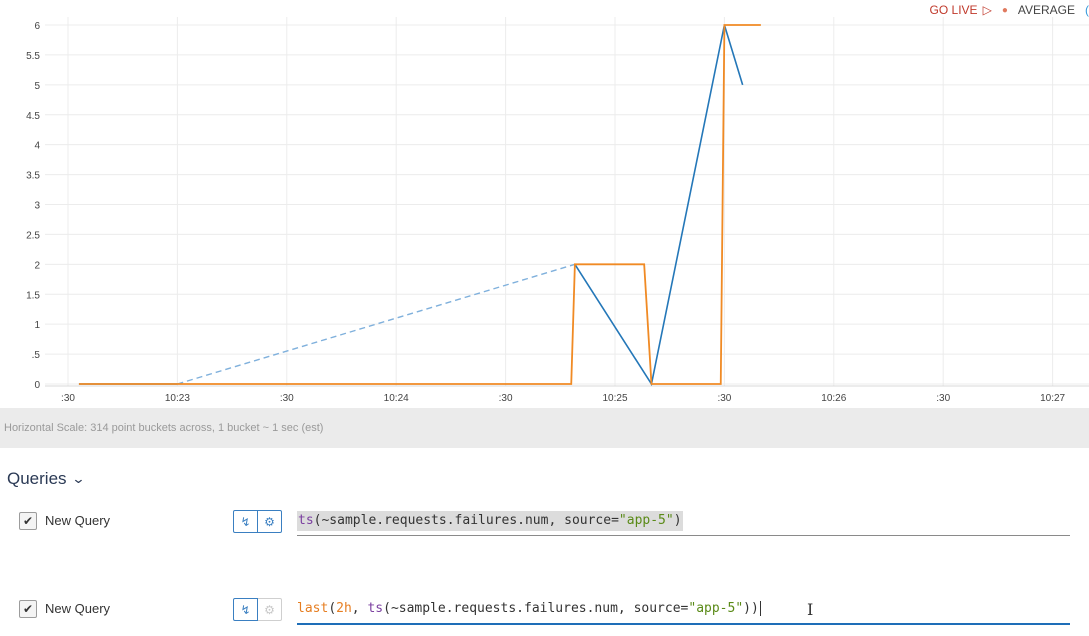 The width and height of the screenshot is (1089, 636). I want to click on y-tick-label: 1, so click(37, 325).